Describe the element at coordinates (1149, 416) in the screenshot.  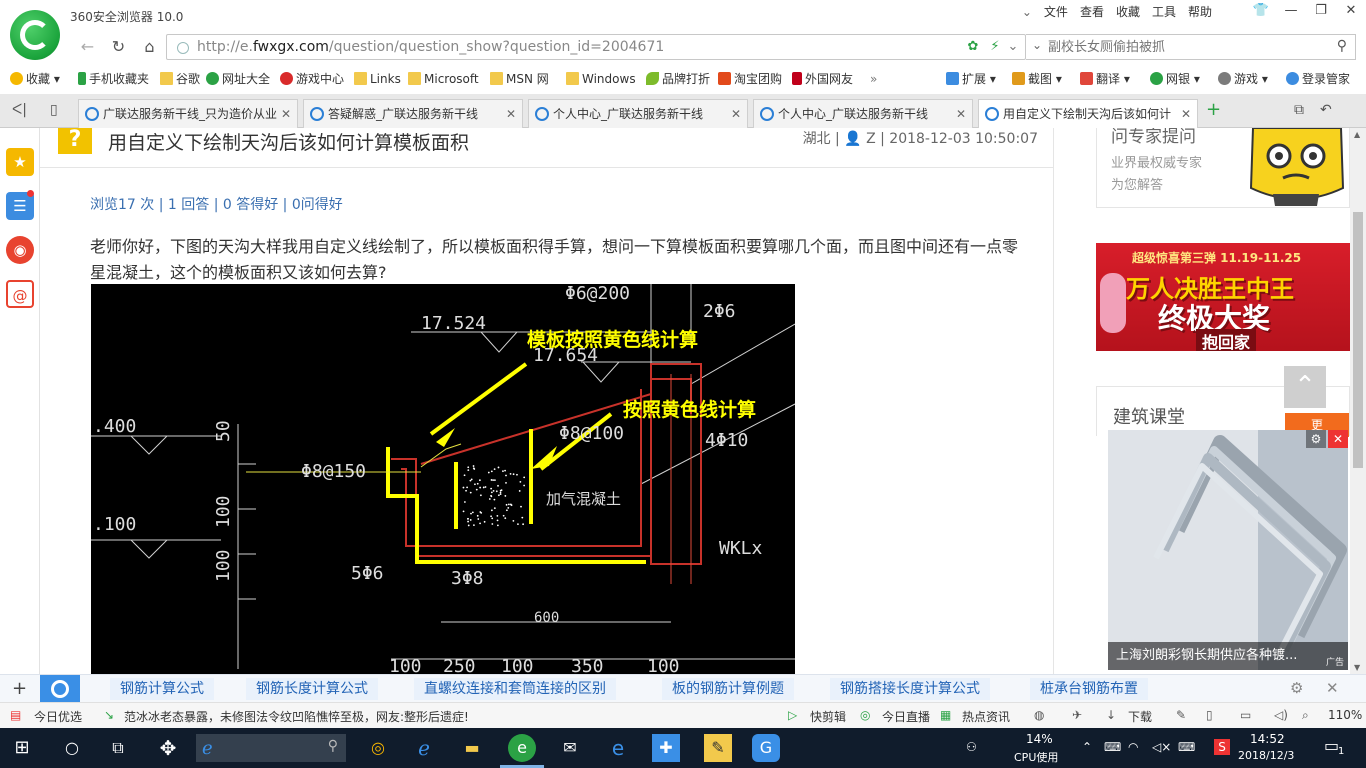
I see `building-course-title: 建筑课堂` at that location.